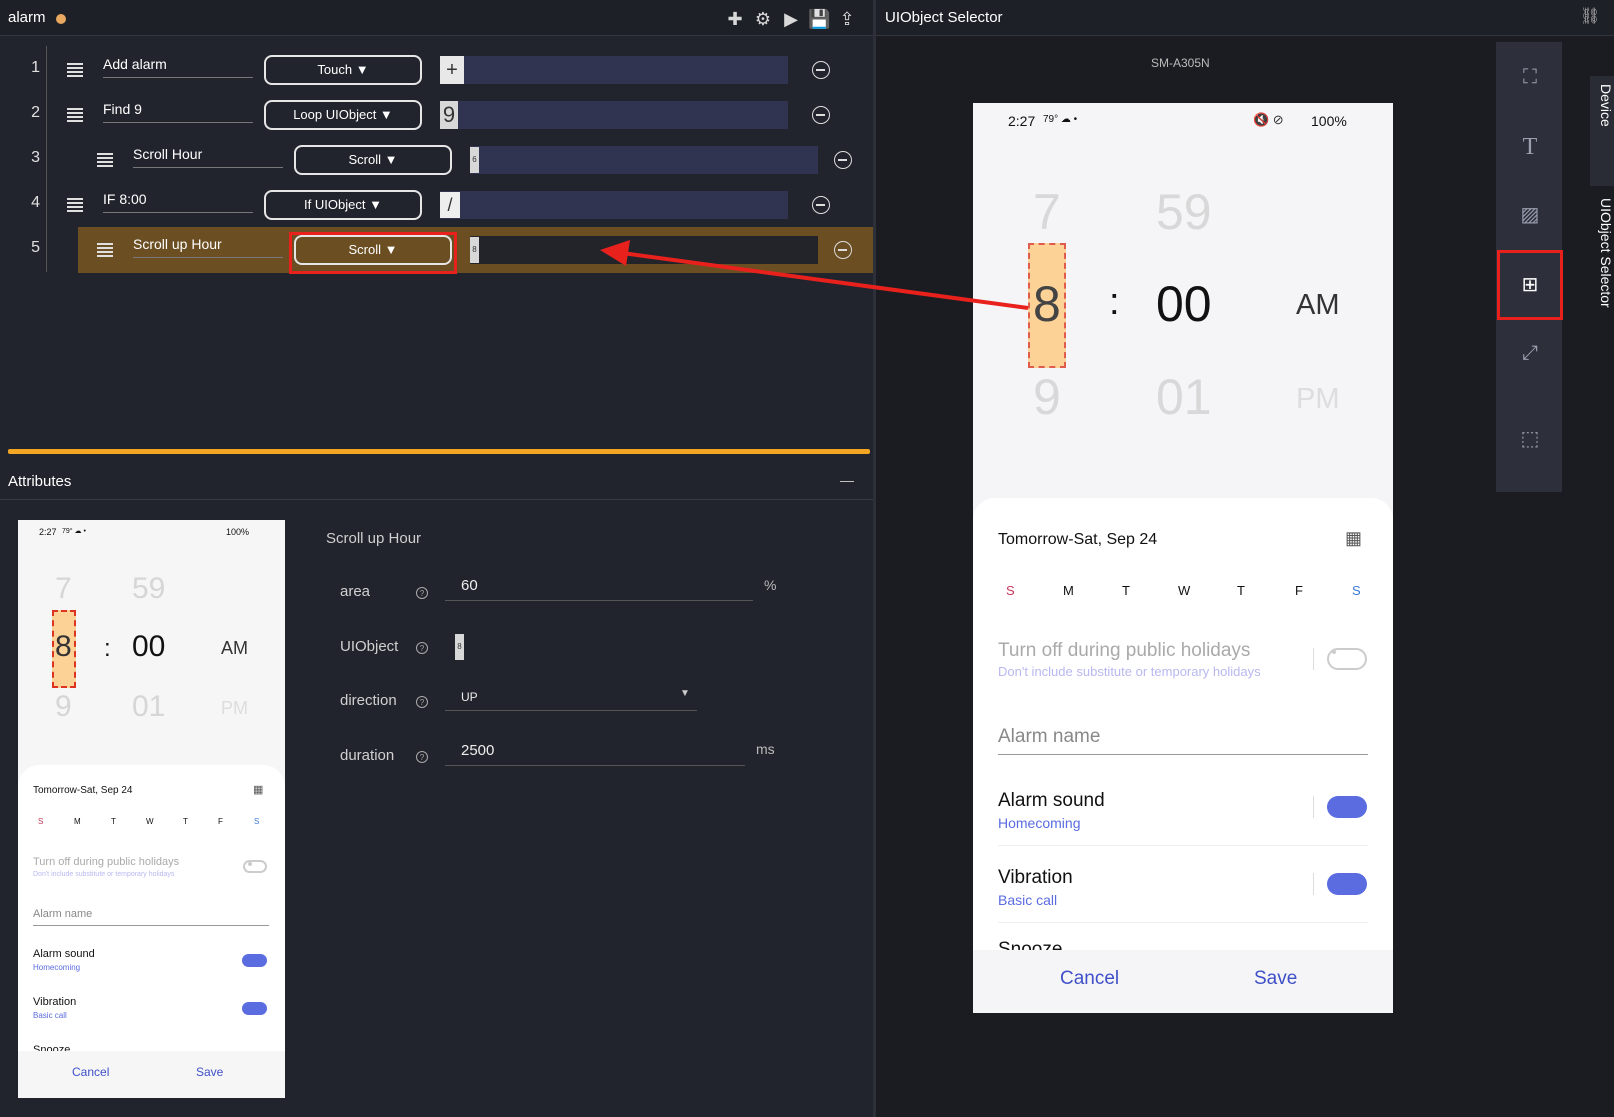  What do you see at coordinates (459, 647) in the screenshot?
I see `uiobject-thumbnail: 8` at bounding box center [459, 647].